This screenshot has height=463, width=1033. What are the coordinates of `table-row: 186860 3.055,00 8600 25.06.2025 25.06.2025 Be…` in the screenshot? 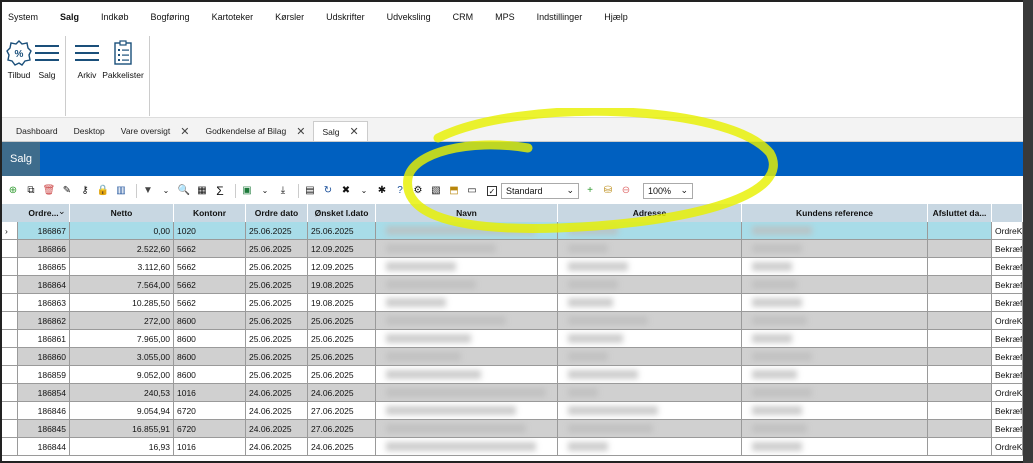 It's located at (512, 357).